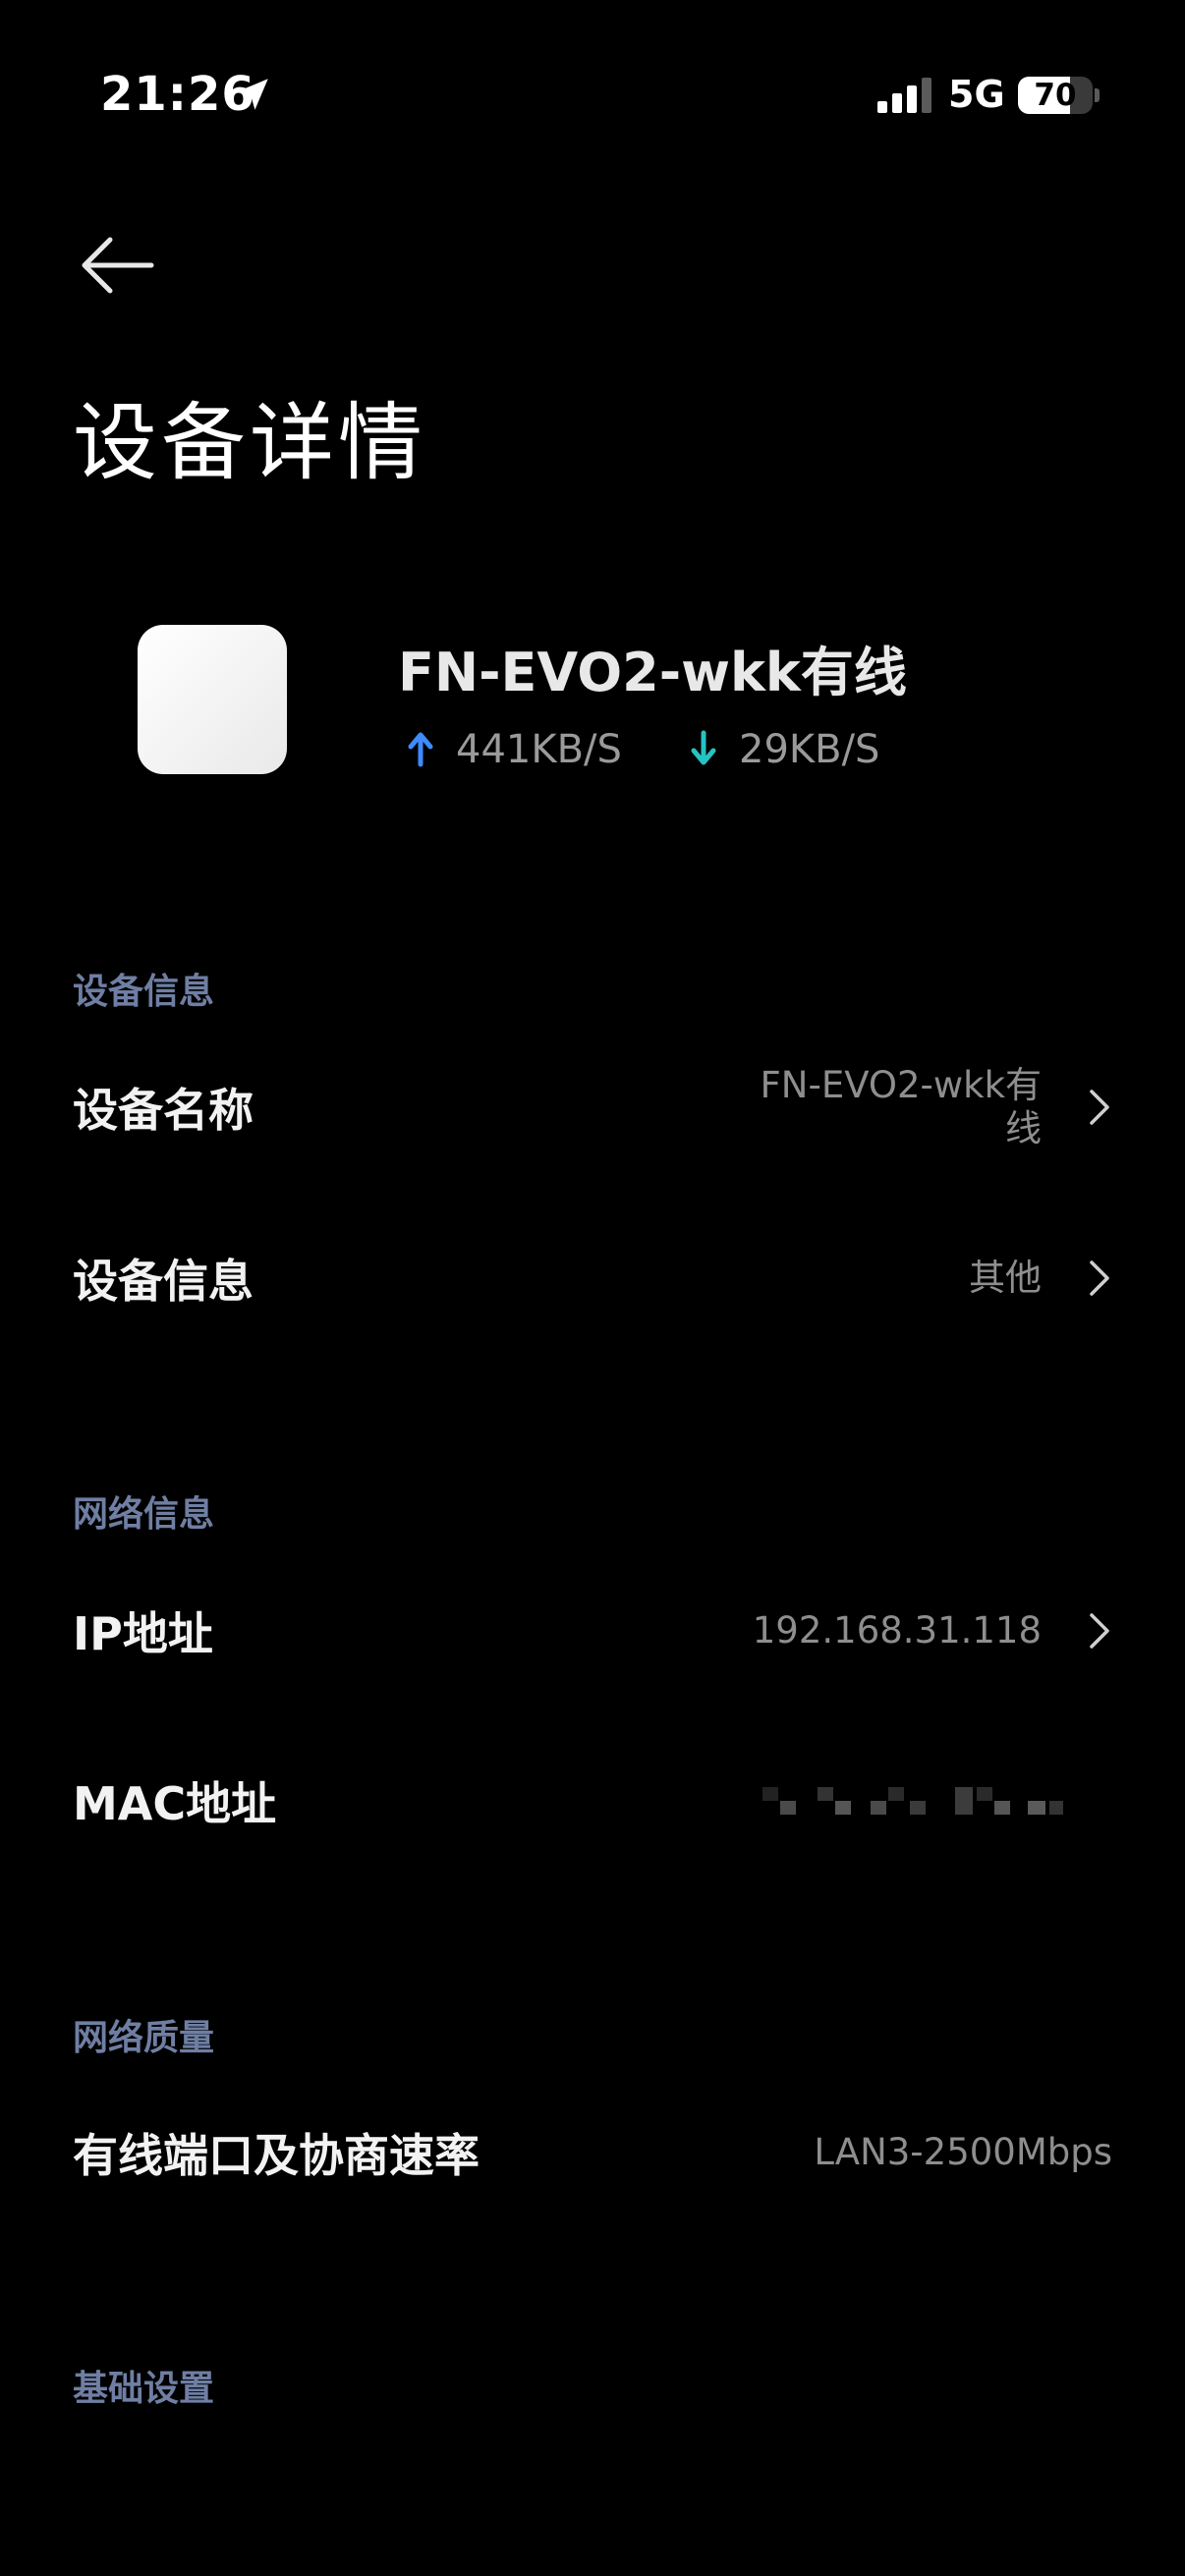 This screenshot has height=2576, width=1185. I want to click on device-info-label: 设备信息, so click(164, 1281).